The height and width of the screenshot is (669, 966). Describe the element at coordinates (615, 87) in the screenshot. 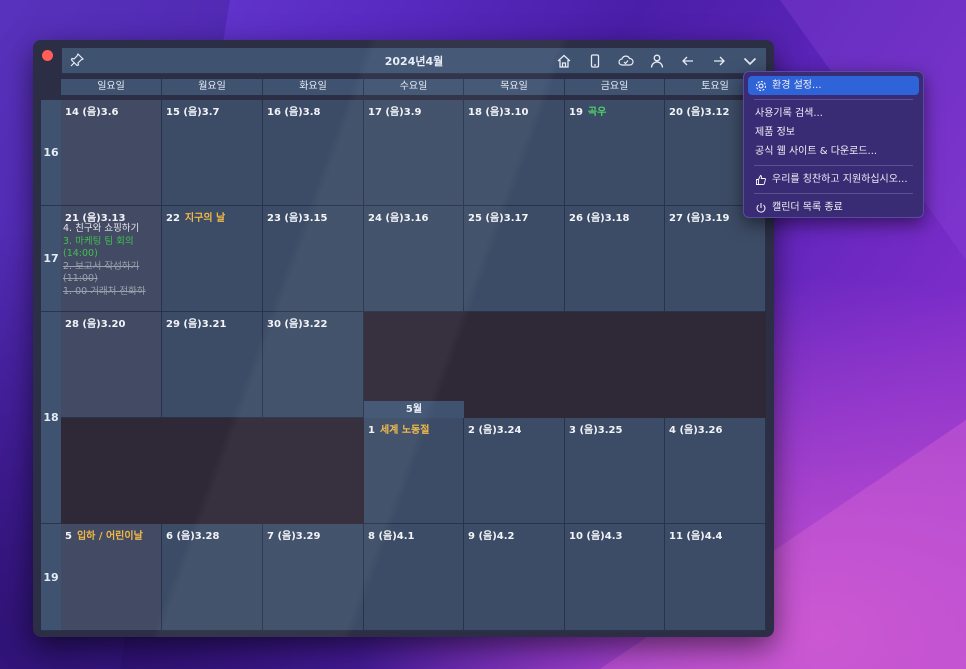

I see `weekday-header-fri: 금요일` at that location.